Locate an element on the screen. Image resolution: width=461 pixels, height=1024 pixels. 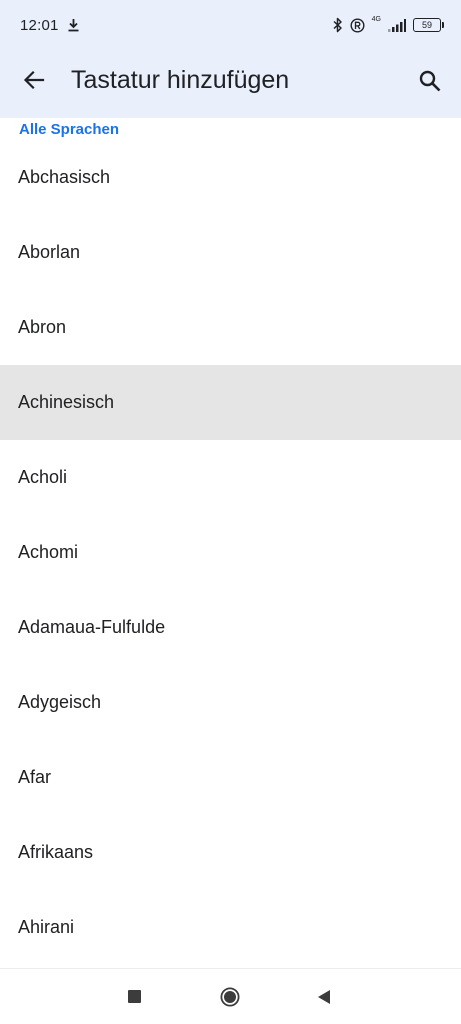
language-item-afrikaans: Afrikaans is located at coordinates (230, 852).